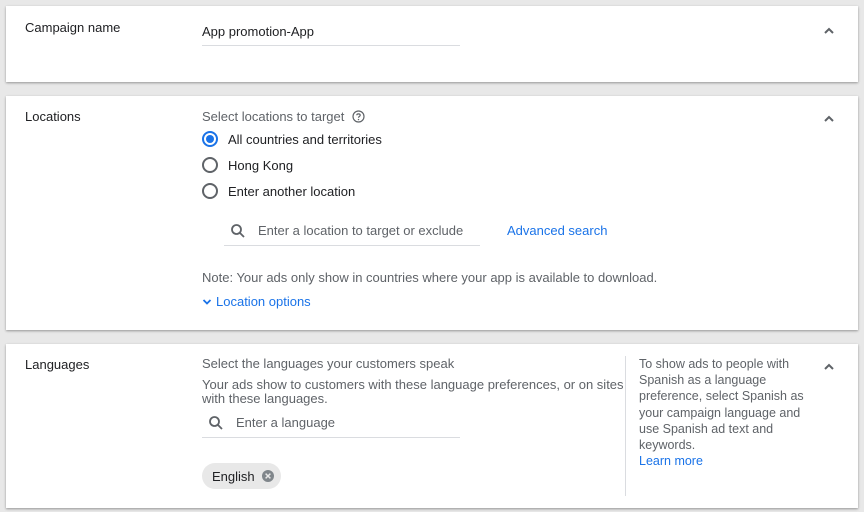 The image size is (864, 512). What do you see at coordinates (273, 116) in the screenshot?
I see `locations-prompt-text: Select locations to target` at bounding box center [273, 116].